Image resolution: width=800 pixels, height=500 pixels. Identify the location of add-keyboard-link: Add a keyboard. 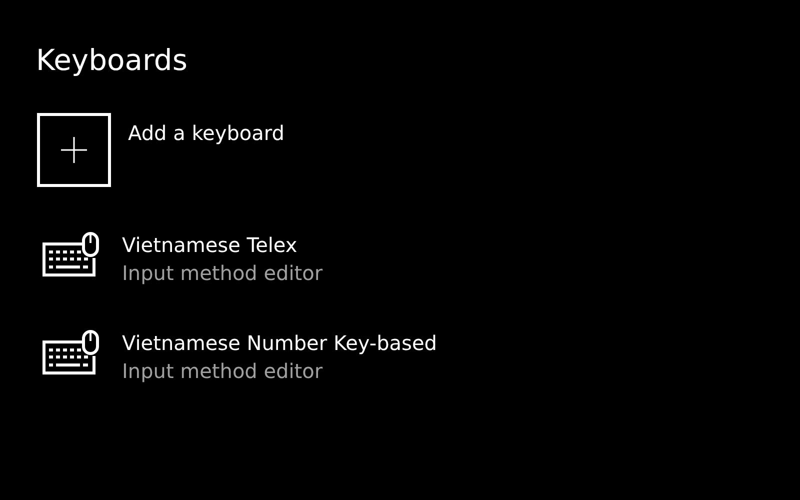
(206, 133).